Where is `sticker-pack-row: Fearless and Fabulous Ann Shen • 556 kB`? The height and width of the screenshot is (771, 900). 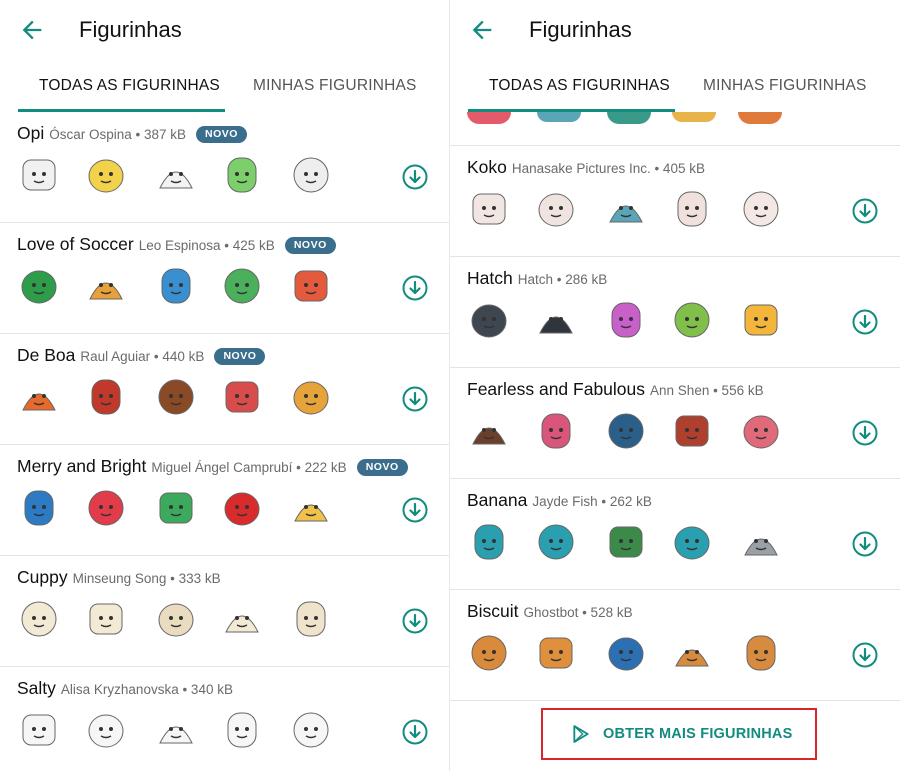 sticker-pack-row: Fearless and Fabulous Ann Shen • 556 kB is located at coordinates (675, 423).